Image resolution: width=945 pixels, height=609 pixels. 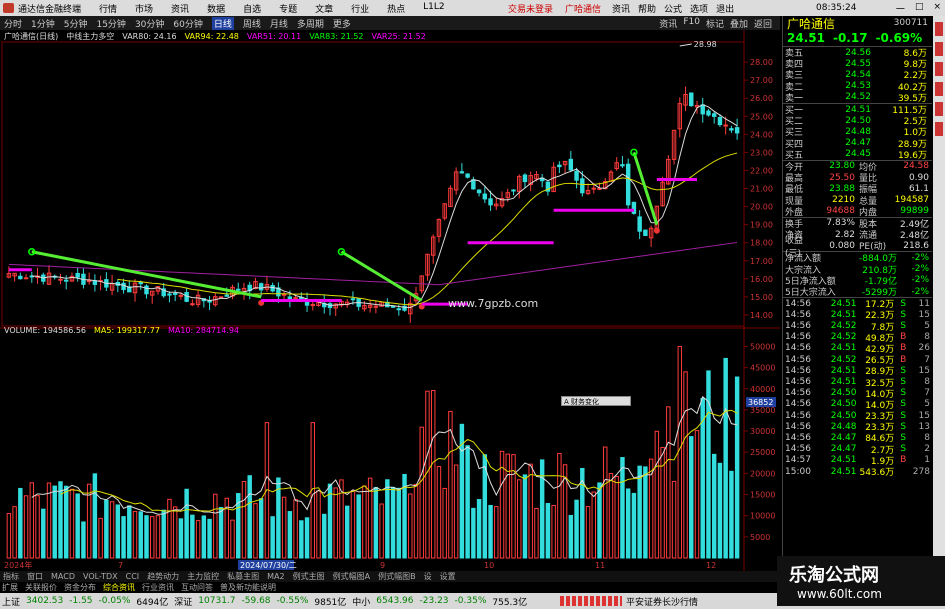 What do you see at coordinates (222, 23) in the screenshot?
I see `period-tab-active: 日线` at bounding box center [222, 23].